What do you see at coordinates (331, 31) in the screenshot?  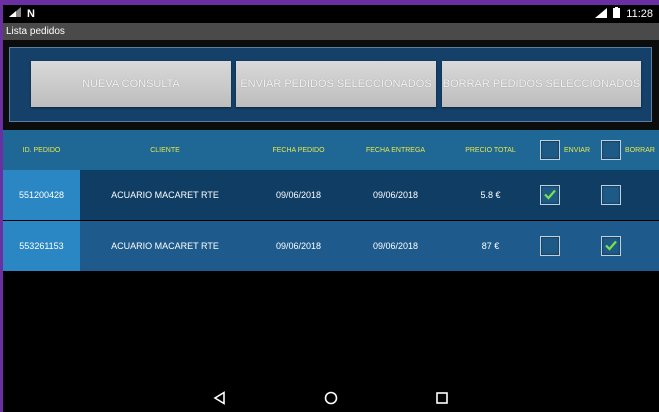 I see `page-title: Lista pedidos` at bounding box center [331, 31].